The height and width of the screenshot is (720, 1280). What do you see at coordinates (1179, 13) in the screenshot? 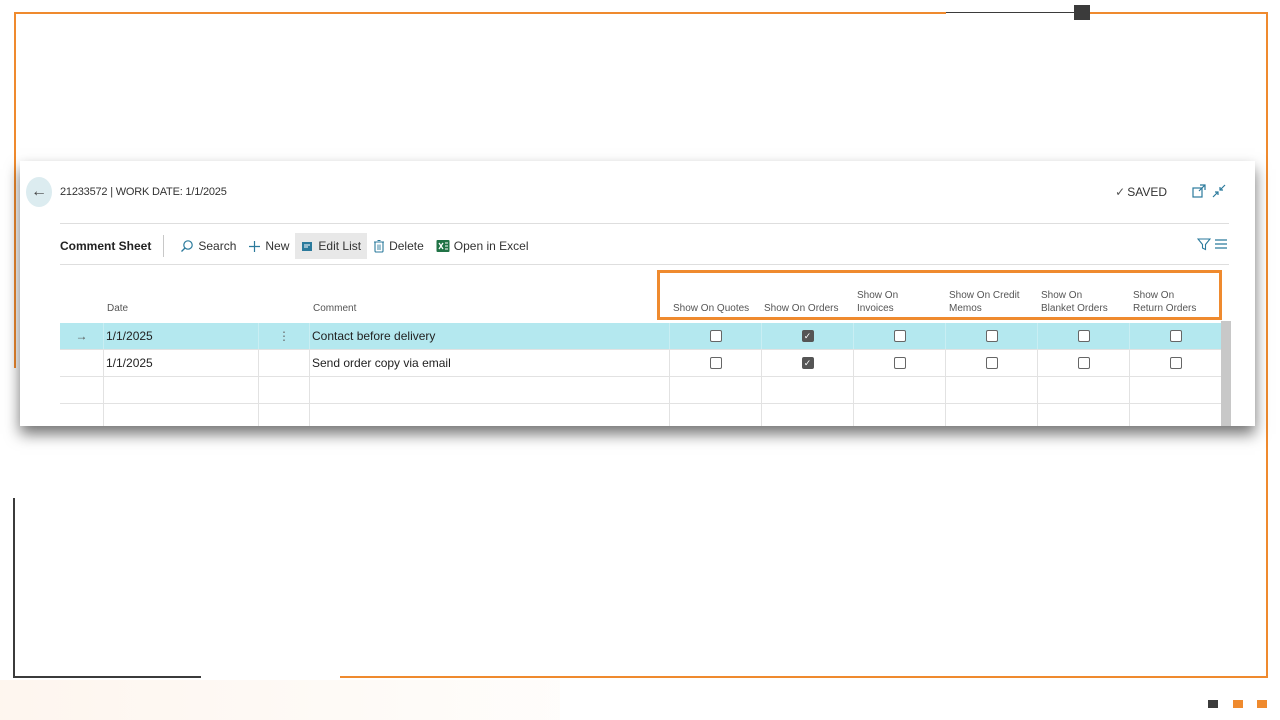
I see `frame-top-right-line` at bounding box center [1179, 13].